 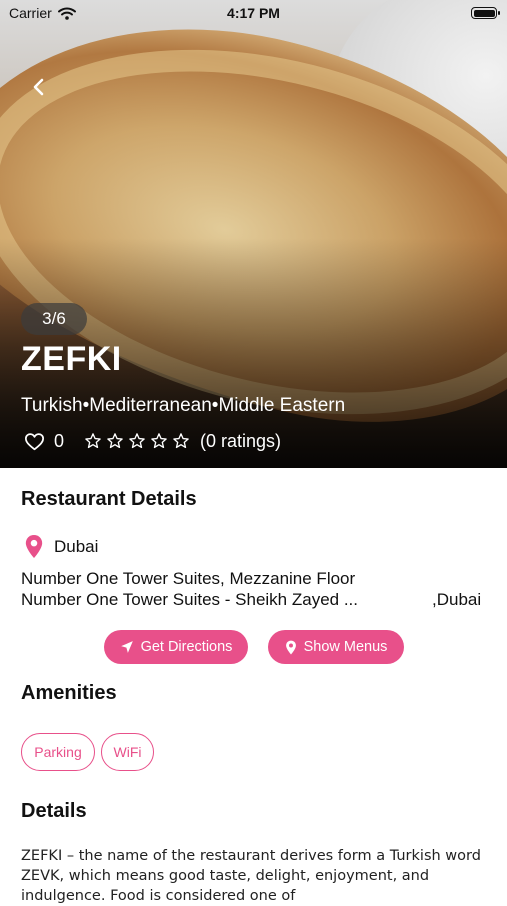 I want to click on star-rating, so click(x=137, y=441).